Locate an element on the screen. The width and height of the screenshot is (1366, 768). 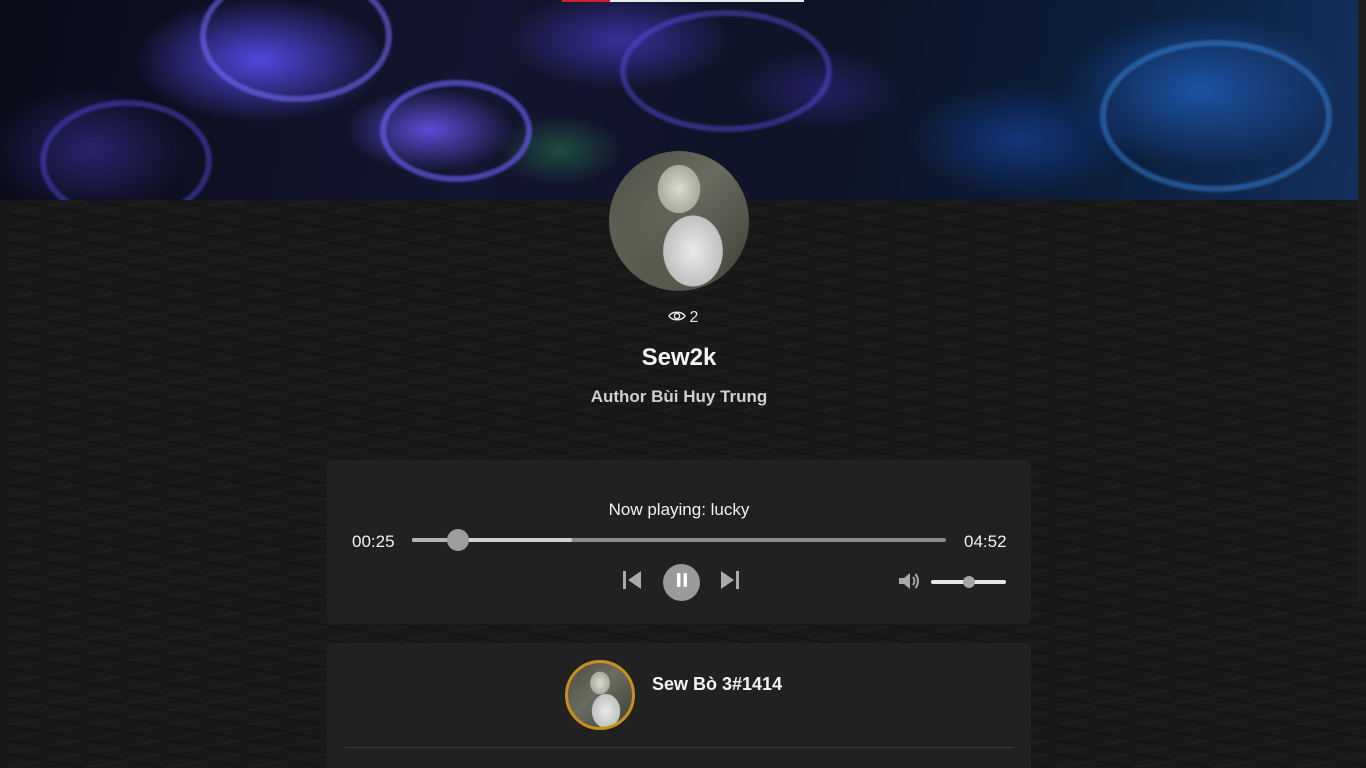
play-pause-button is located at coordinates (681, 582).